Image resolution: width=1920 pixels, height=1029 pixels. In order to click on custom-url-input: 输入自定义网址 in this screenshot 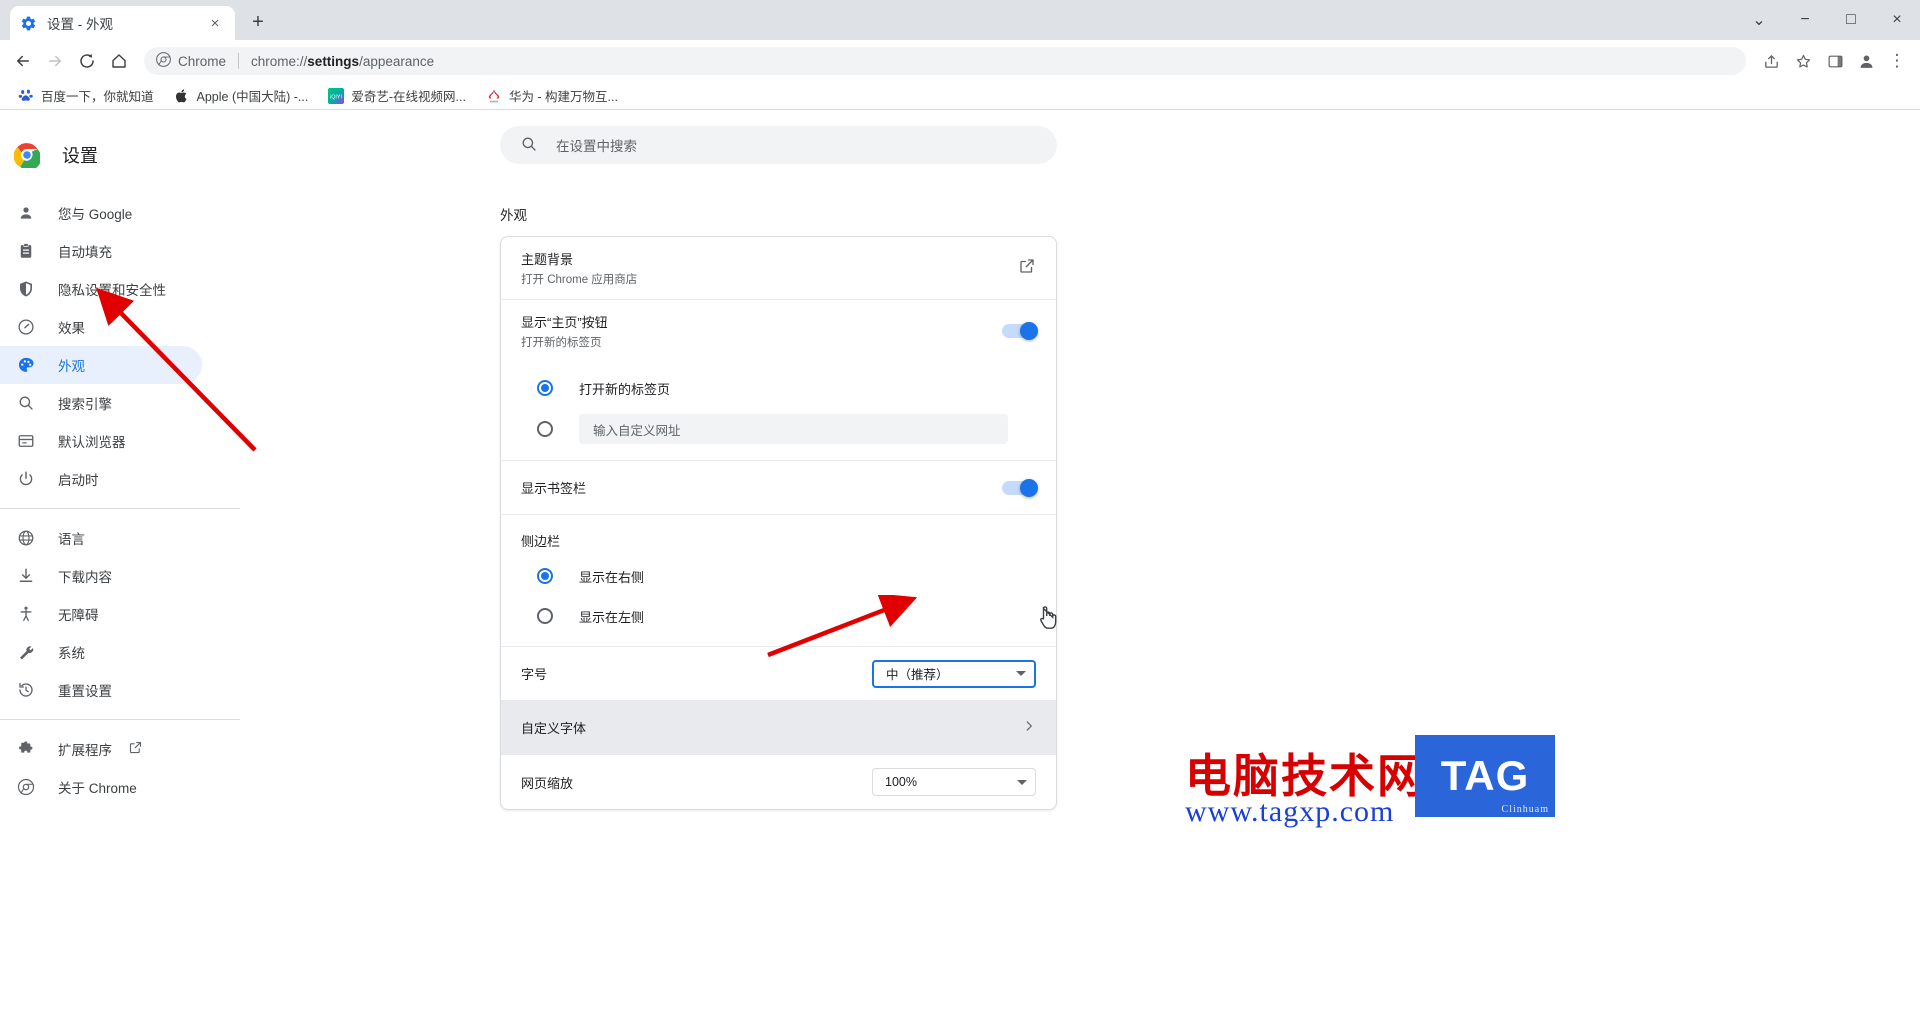, I will do `click(793, 429)`.